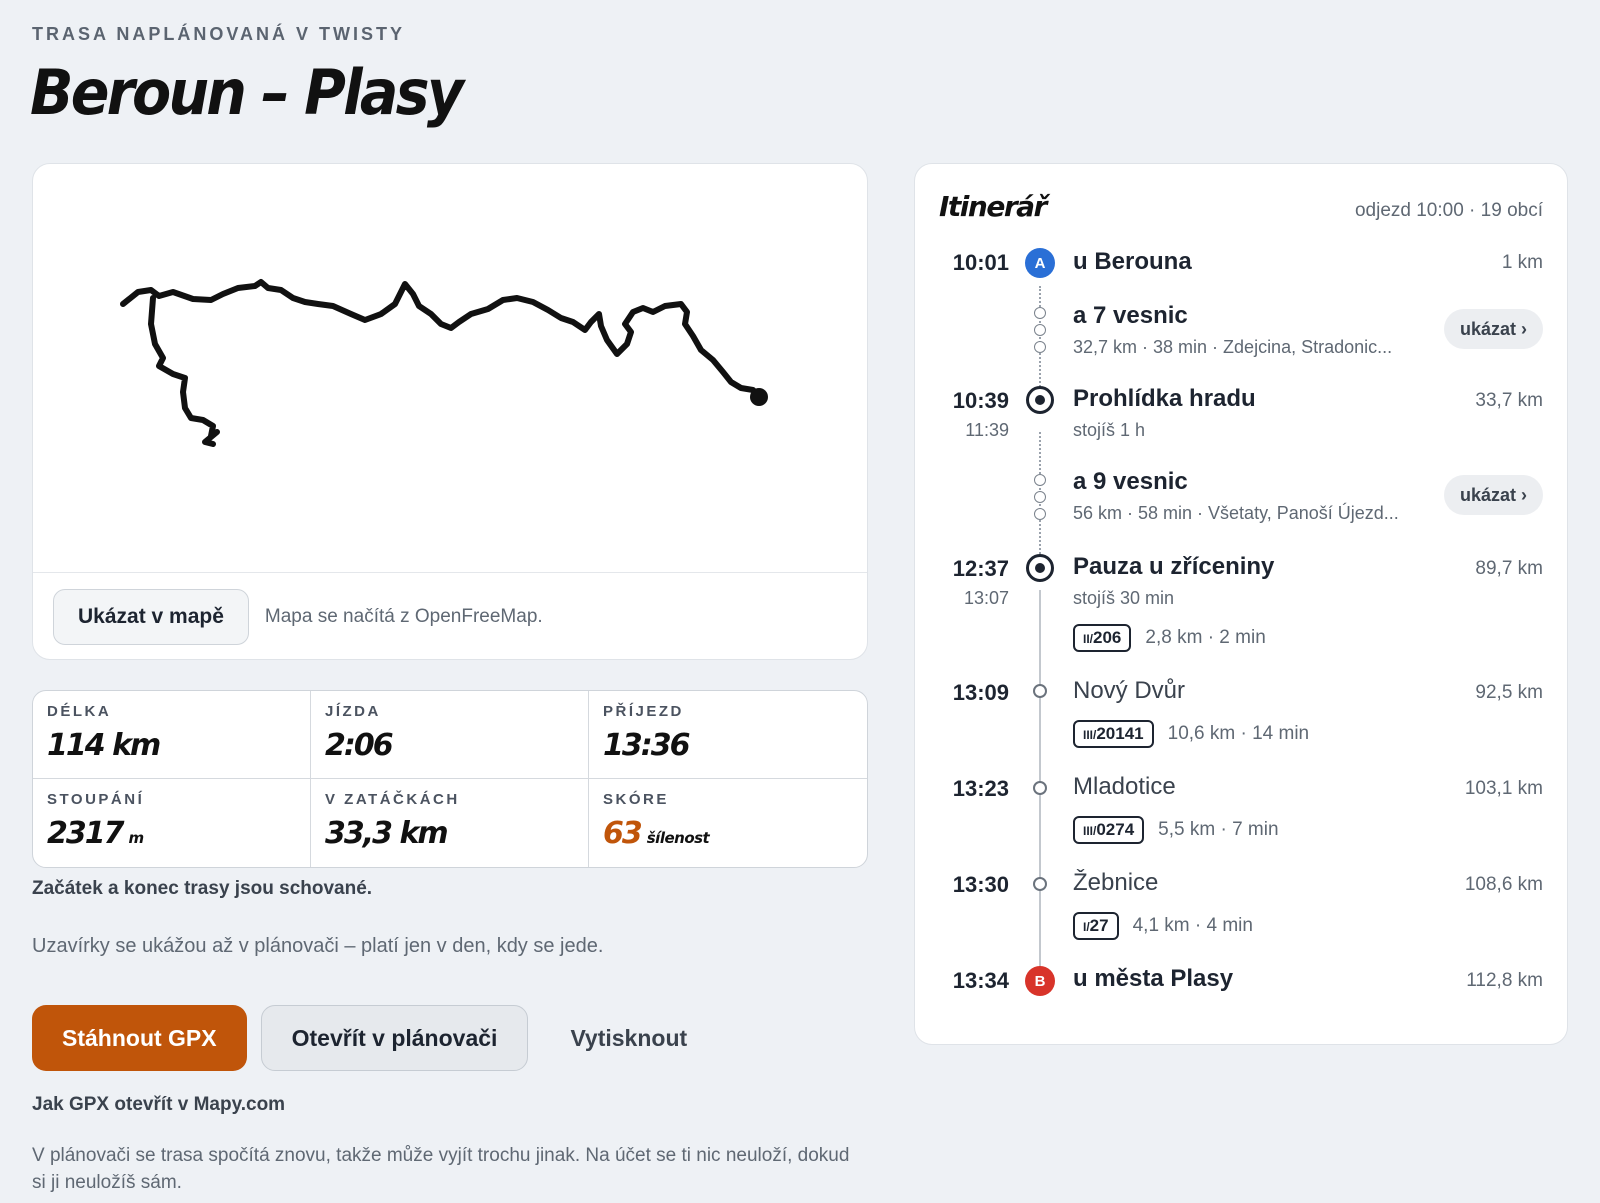  What do you see at coordinates (1109, 430) in the screenshot?
I see `stop-duration: stojíš 1 h` at bounding box center [1109, 430].